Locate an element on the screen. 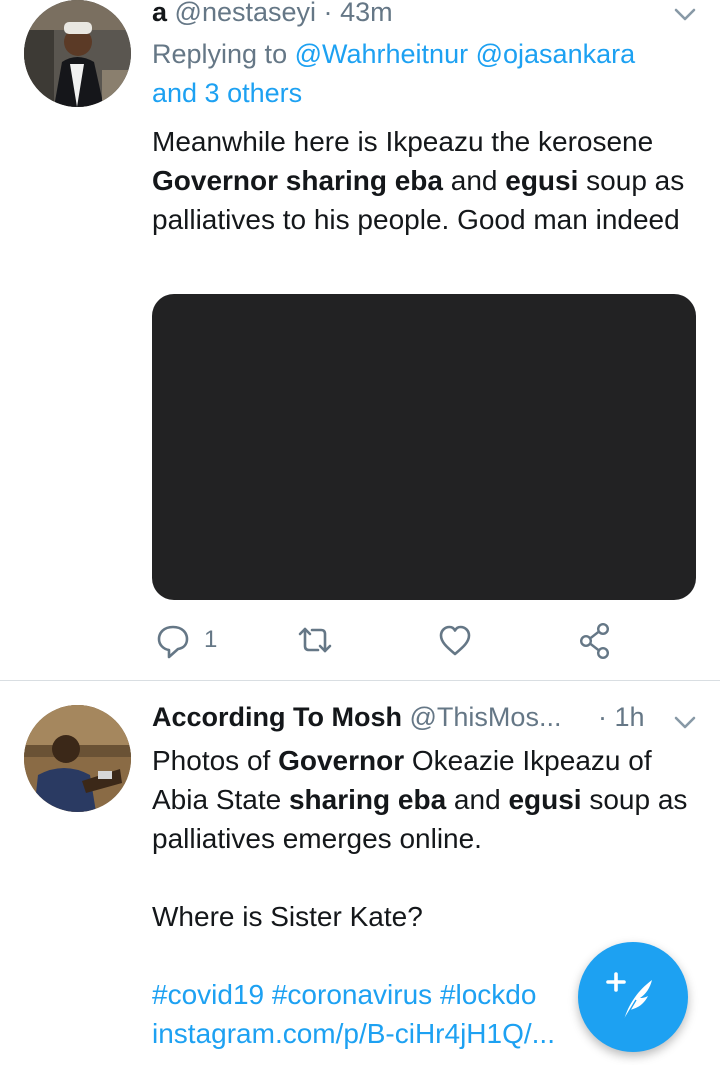  mention-link: @Wahrheitnur is located at coordinates (381, 54).